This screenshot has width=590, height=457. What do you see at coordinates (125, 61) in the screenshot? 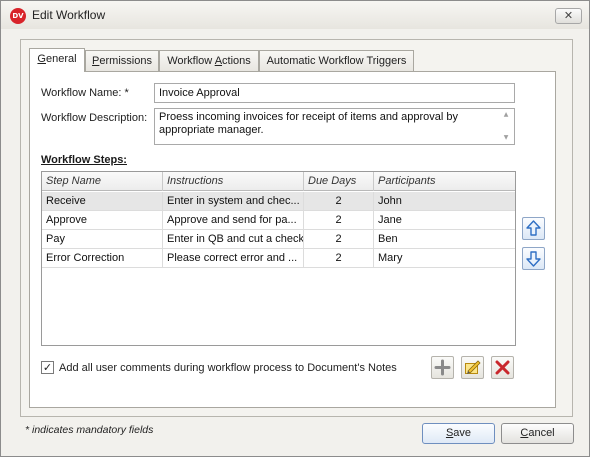
I see `tab-permissions-label: ermissions` at bounding box center [125, 61].